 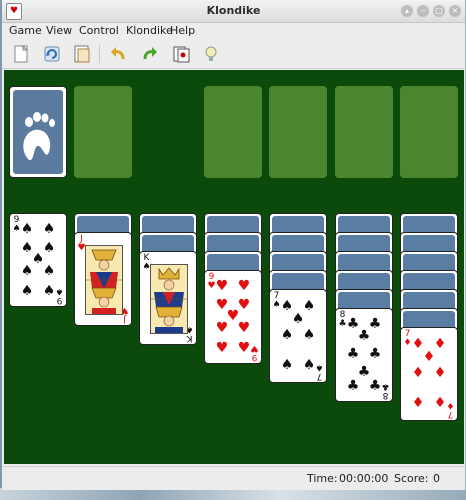 What do you see at coordinates (439, 11) in the screenshot?
I see `maximize-button: □` at bounding box center [439, 11].